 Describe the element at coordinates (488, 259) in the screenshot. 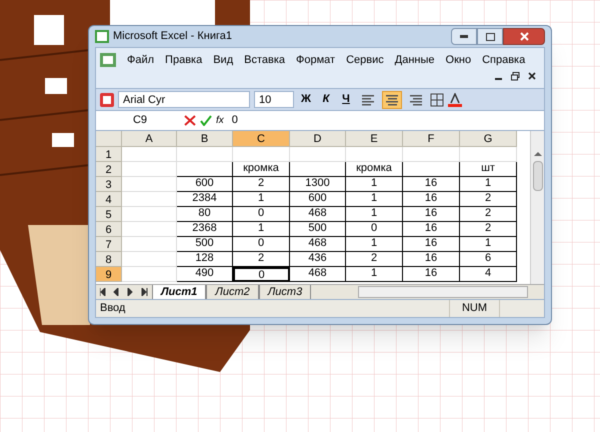

I see `table-cell: 6` at that location.